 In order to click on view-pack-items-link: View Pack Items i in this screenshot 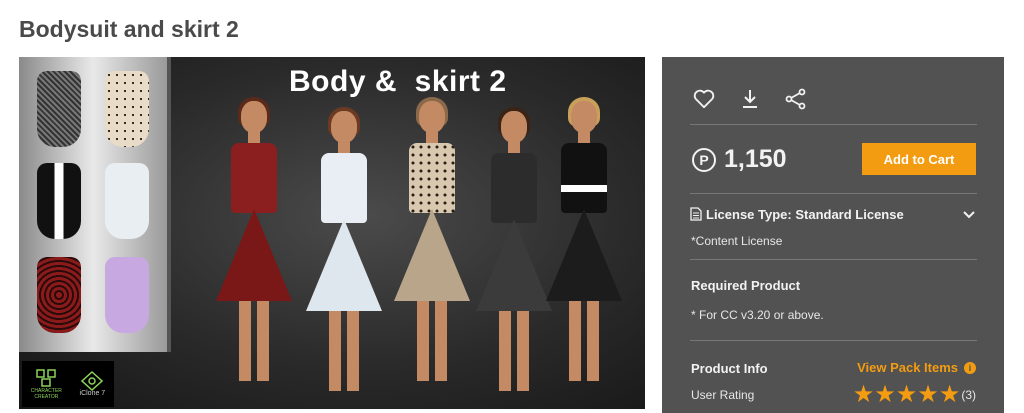, I will do `click(916, 367)`.